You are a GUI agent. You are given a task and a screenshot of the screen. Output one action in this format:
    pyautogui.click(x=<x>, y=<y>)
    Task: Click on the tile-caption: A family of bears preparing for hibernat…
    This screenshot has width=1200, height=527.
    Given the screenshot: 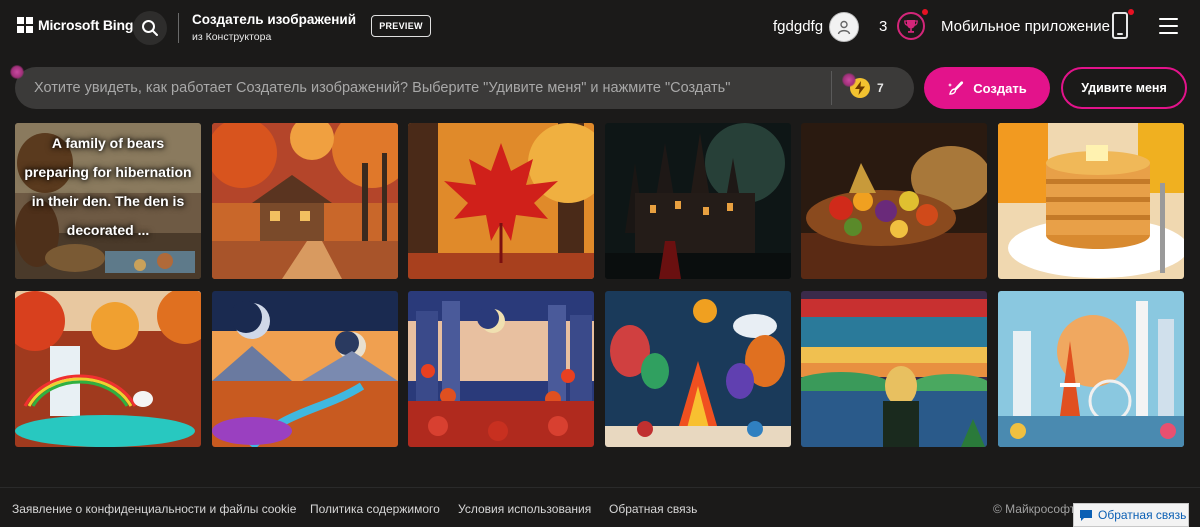 What is the action you would take?
    pyautogui.click(x=108, y=186)
    